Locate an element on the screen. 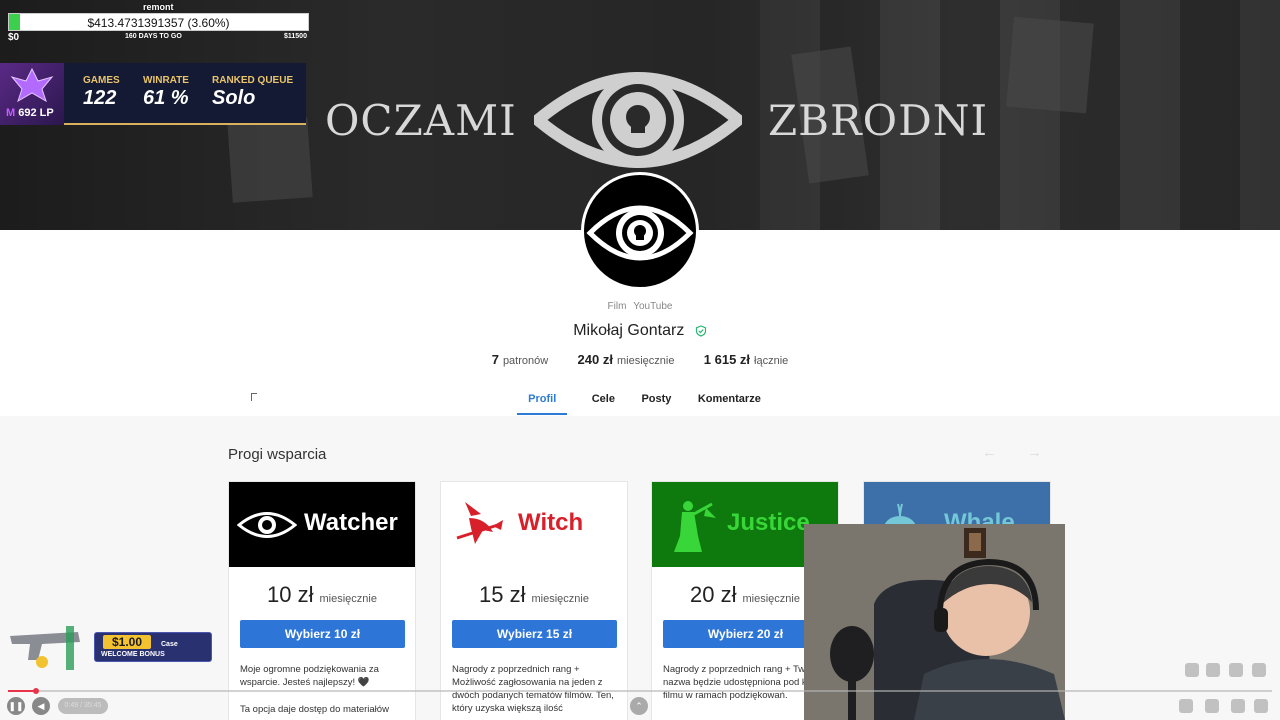 The height and width of the screenshot is (720, 1280). rank-emblem: M 692 LP is located at coordinates (32, 94).